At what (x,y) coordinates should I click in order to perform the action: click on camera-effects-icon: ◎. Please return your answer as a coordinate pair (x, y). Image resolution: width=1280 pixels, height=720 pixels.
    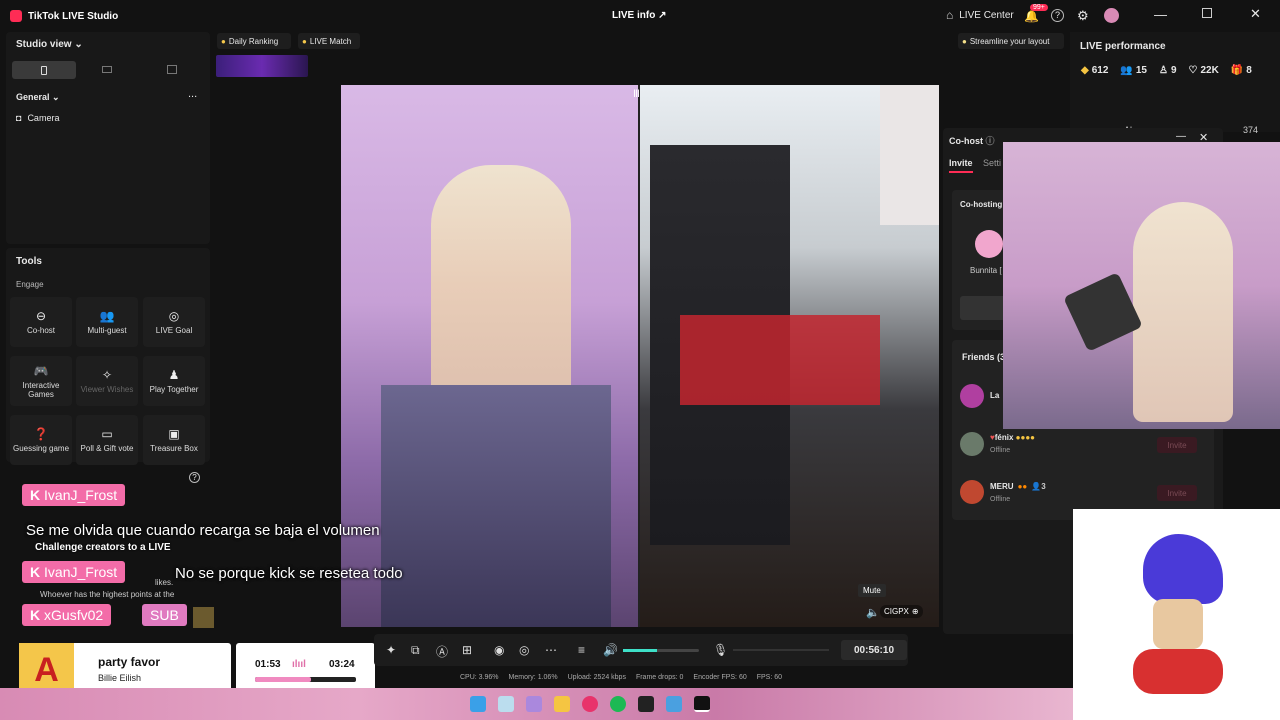
    Looking at the image, I should click on (524, 650).